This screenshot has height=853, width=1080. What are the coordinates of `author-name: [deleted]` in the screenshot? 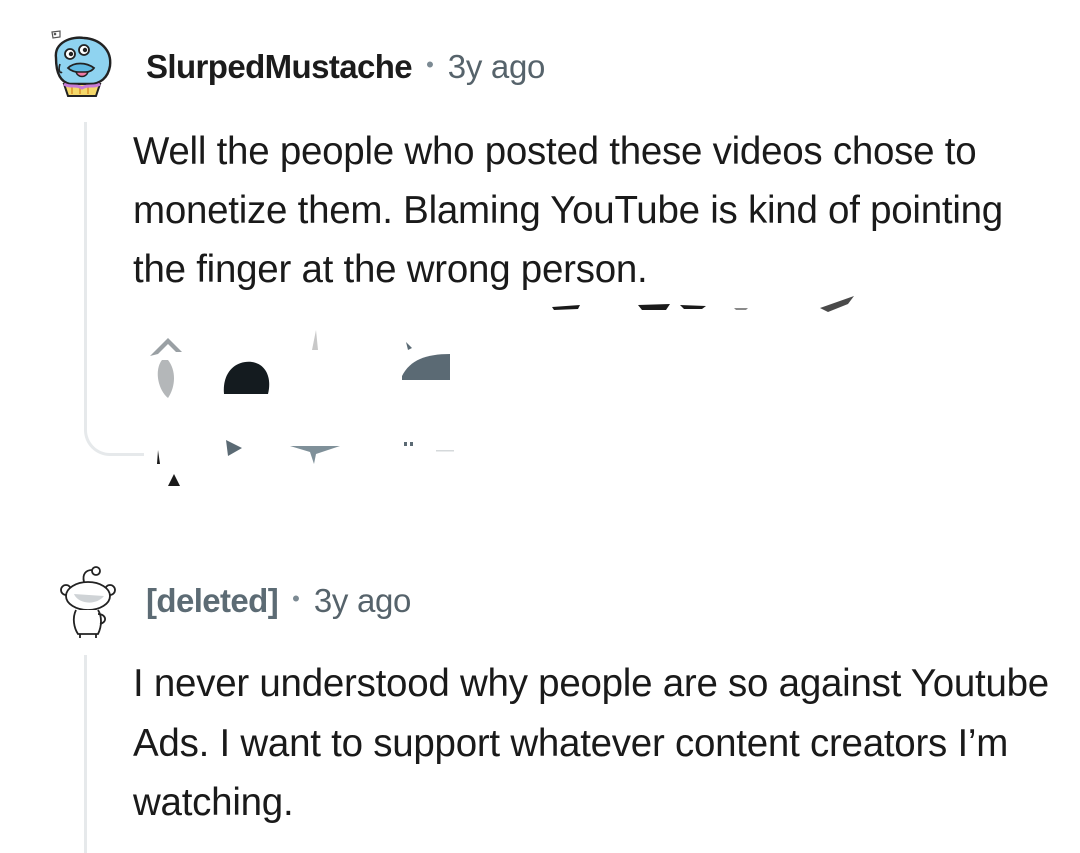 It's located at (212, 600).